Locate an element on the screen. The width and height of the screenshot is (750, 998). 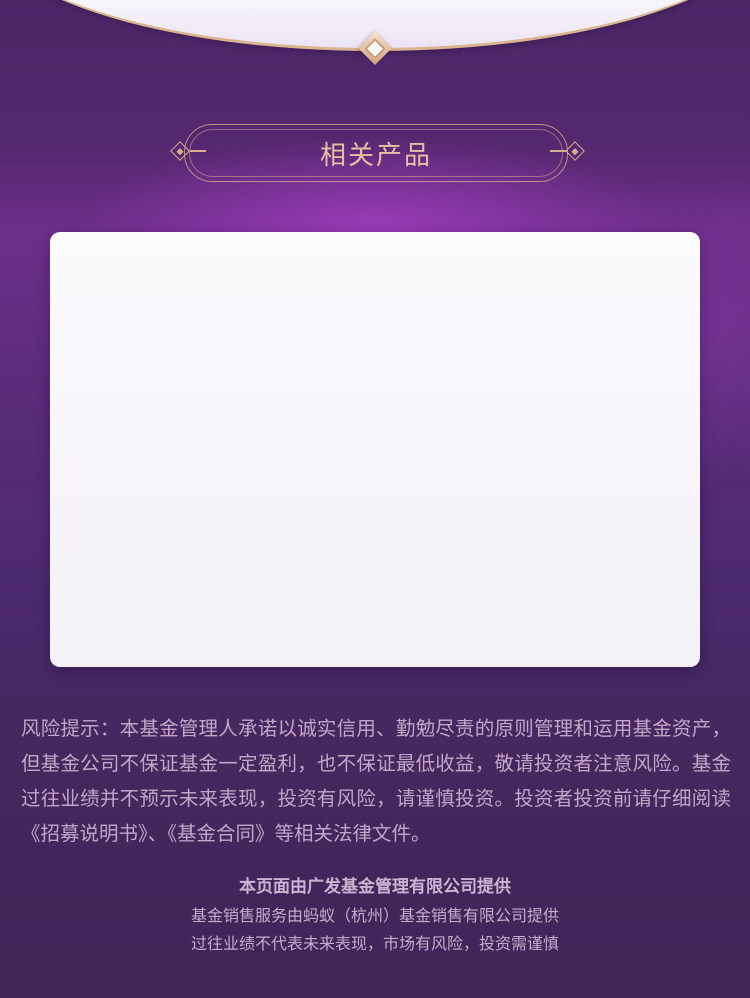
diamond-medallion-icon is located at coordinates (375, 48).